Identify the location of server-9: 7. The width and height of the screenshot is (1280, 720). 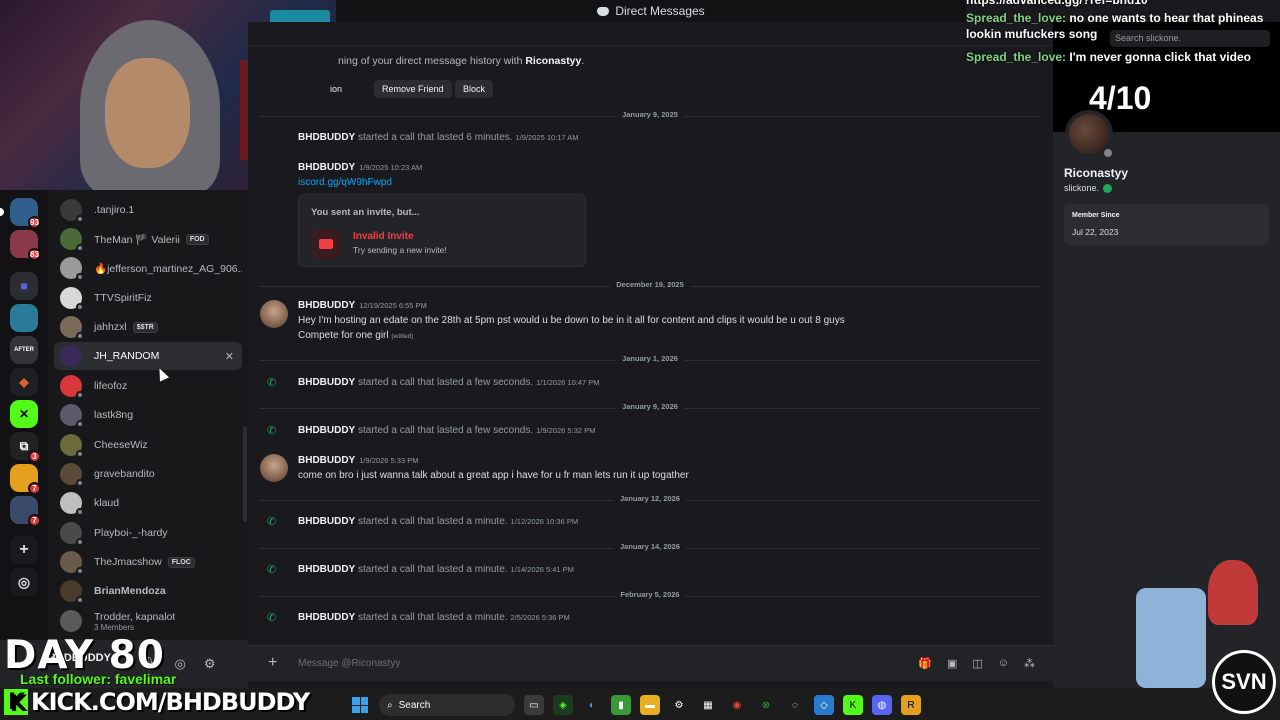
(25, 479).